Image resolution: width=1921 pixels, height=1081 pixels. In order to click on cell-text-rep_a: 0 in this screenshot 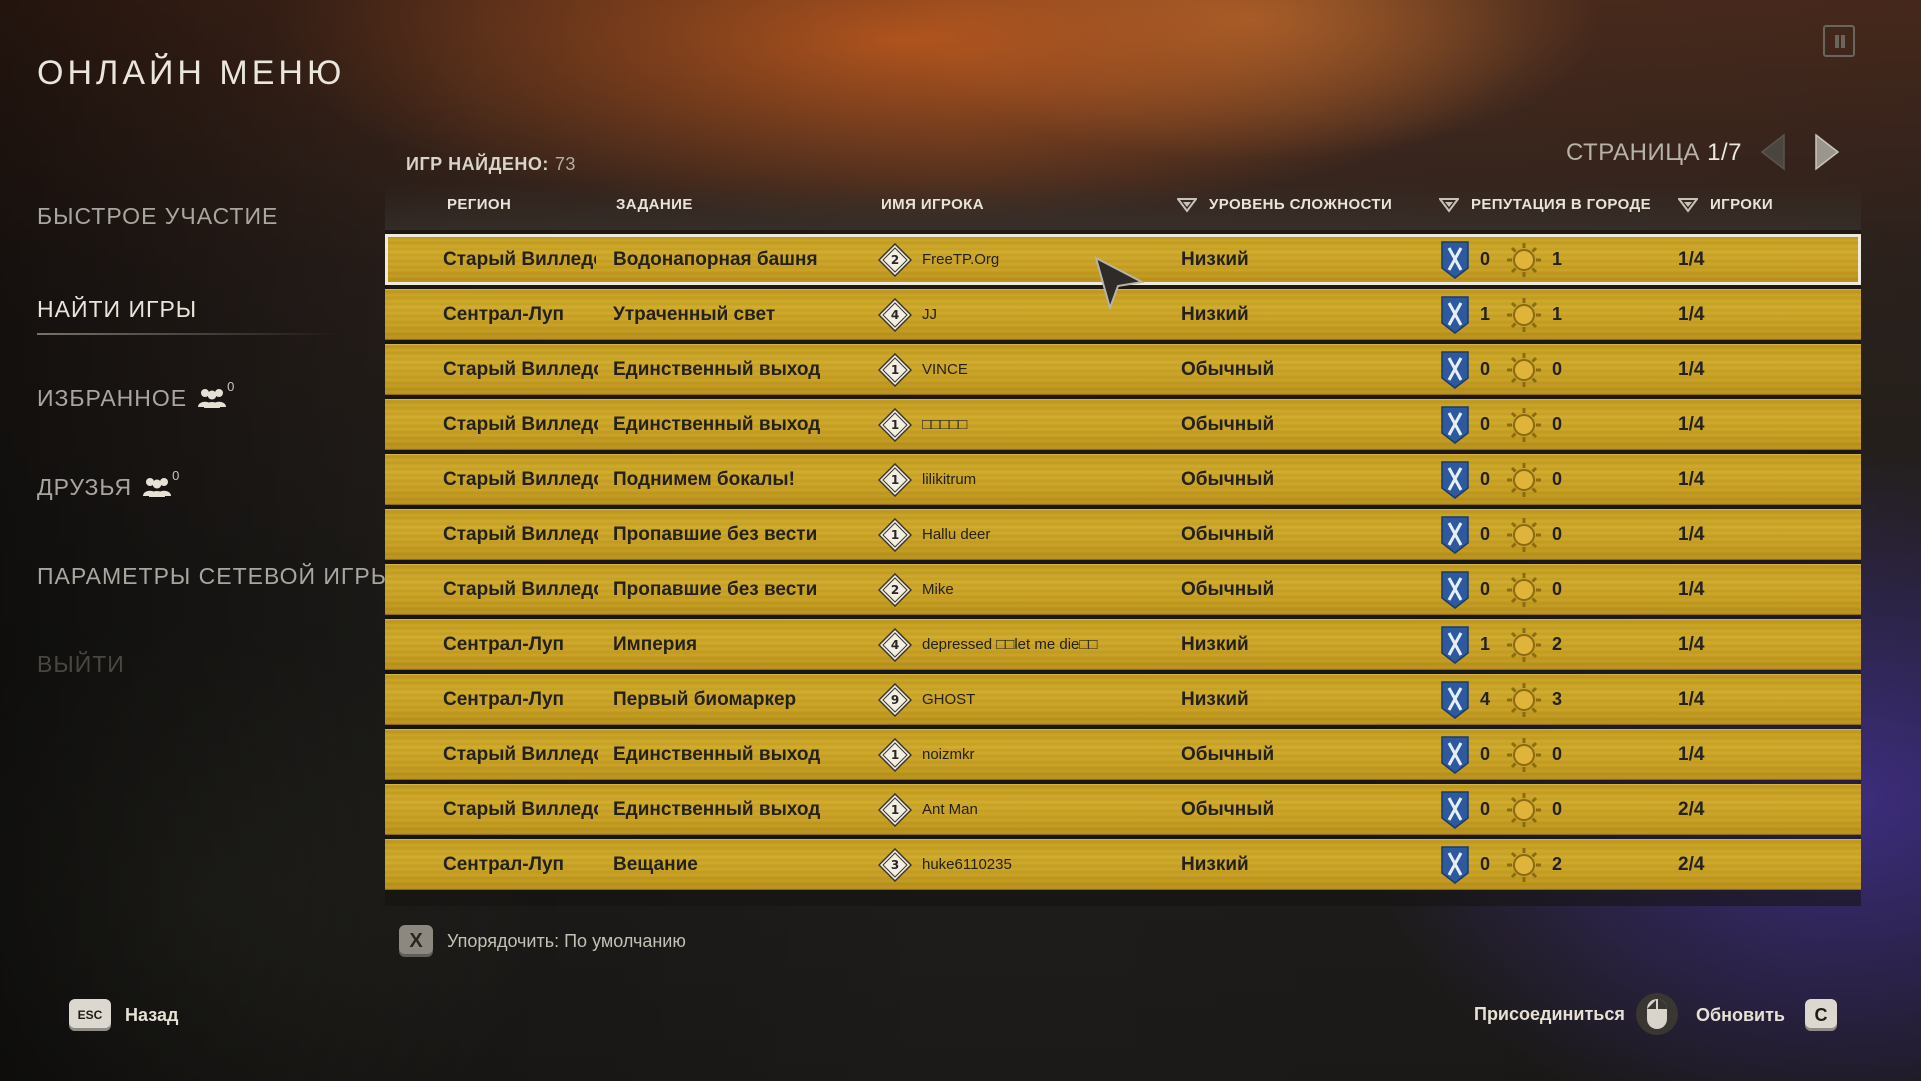, I will do `click(1484, 479)`.